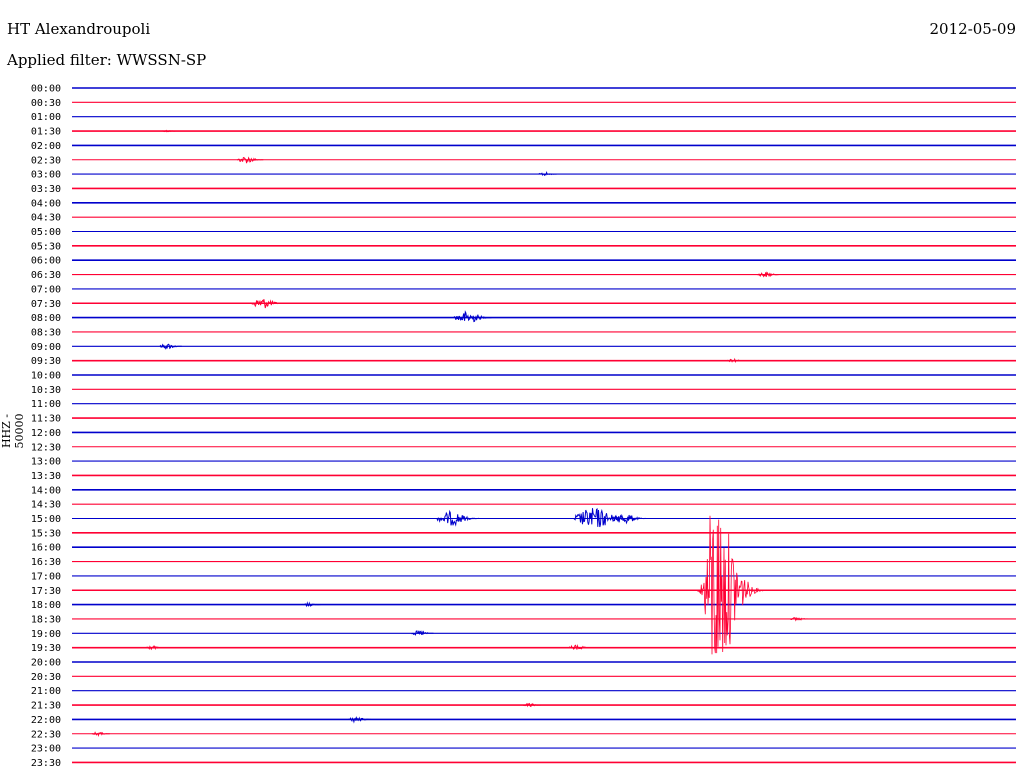 The width and height of the screenshot is (1024, 780). What do you see at coordinates (46, 261) in the screenshot?
I see `row-time-label: 06:00` at bounding box center [46, 261].